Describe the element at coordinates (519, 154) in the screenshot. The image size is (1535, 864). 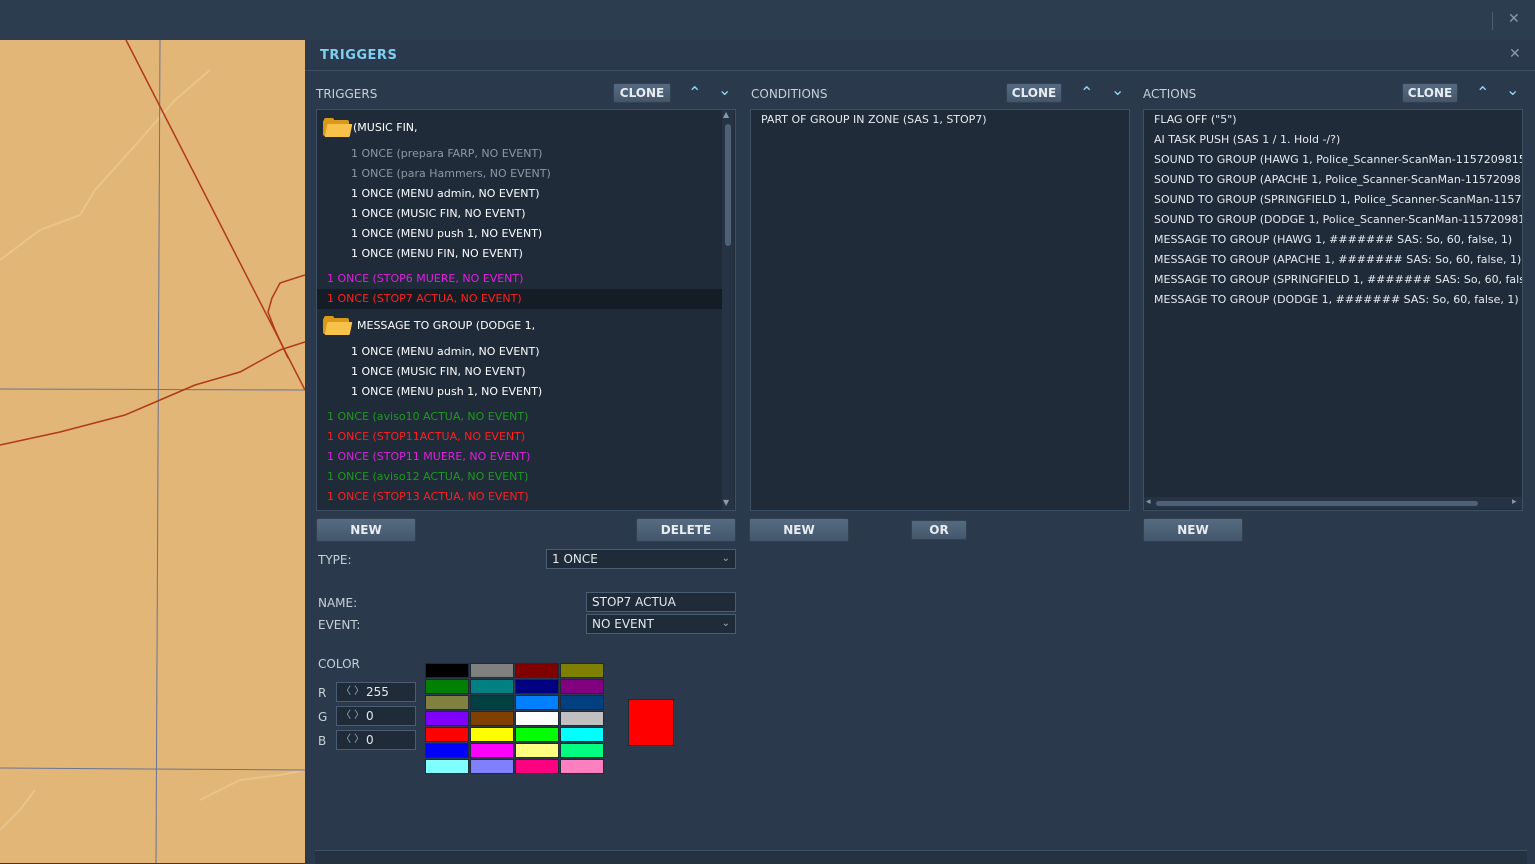
I see `trigger-item: 1 ONCE (prepara FARP, NO EVENT)` at that location.